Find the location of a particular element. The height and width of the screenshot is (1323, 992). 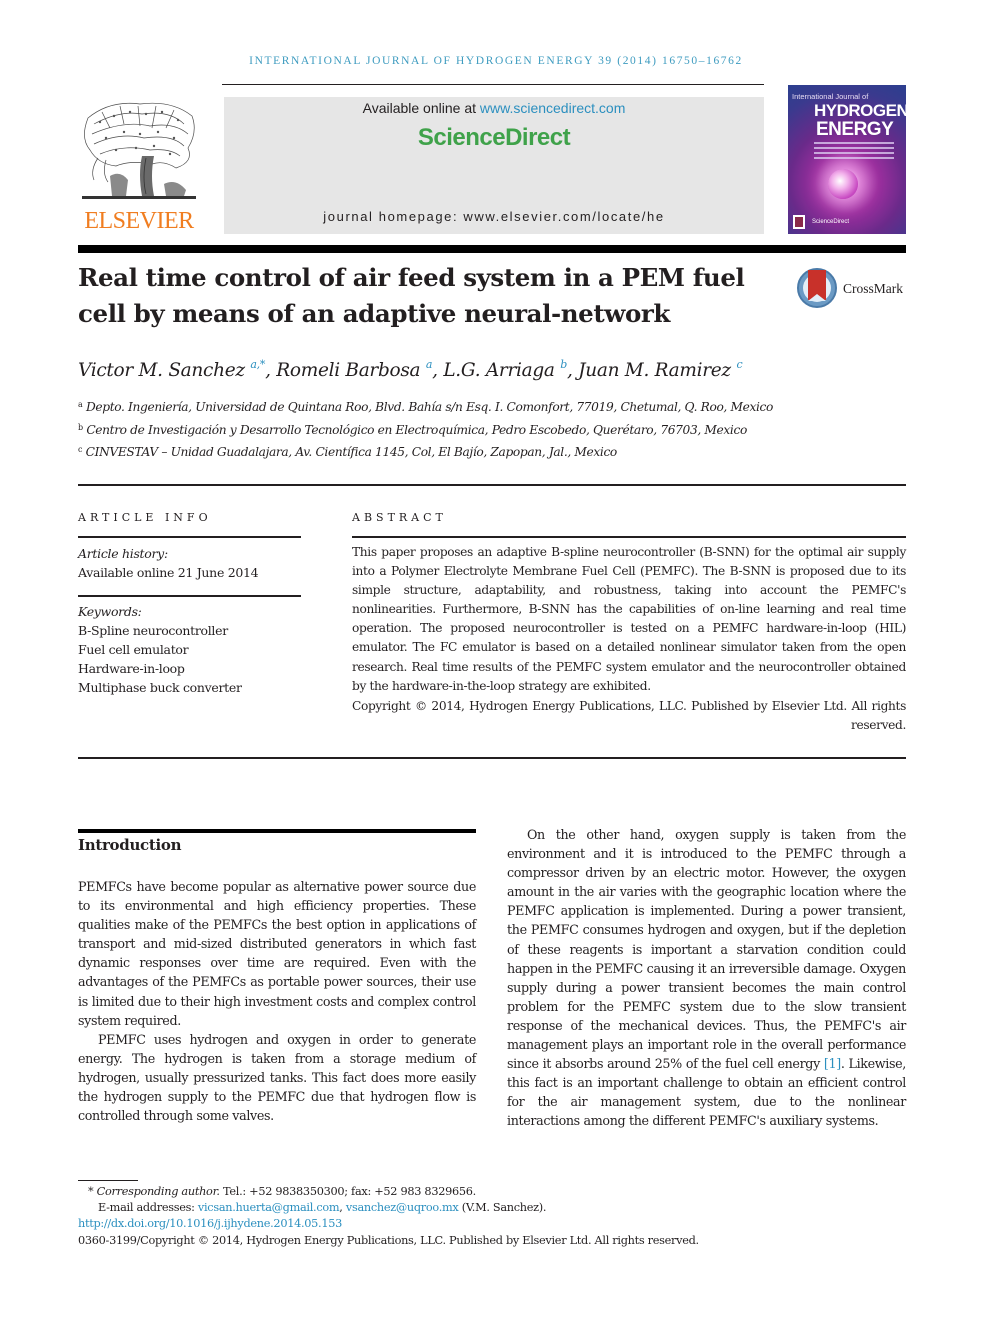

elsevier-tree-icon is located at coordinates (139, 153).